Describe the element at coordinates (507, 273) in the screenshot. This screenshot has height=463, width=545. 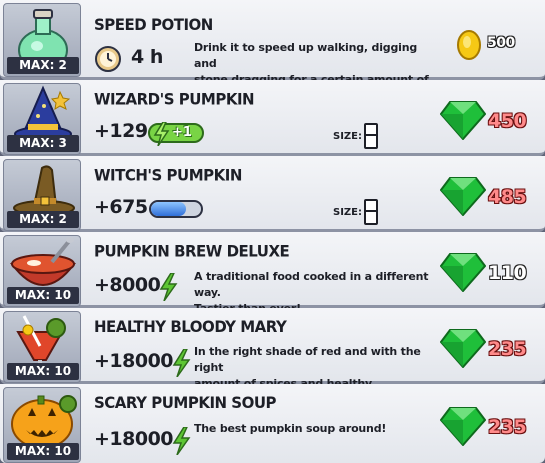
I see `price-value: 110` at that location.